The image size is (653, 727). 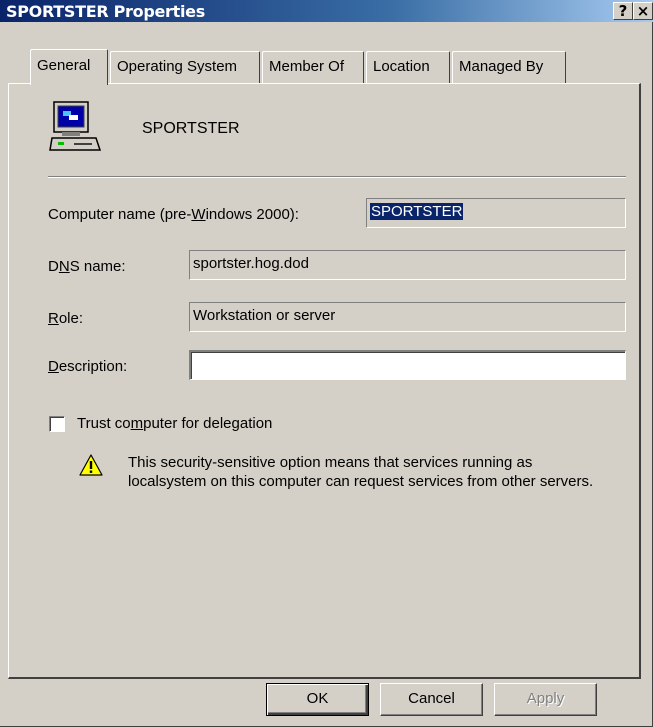 What do you see at coordinates (431, 699) in the screenshot?
I see `cancel-button: Cancel` at bounding box center [431, 699].